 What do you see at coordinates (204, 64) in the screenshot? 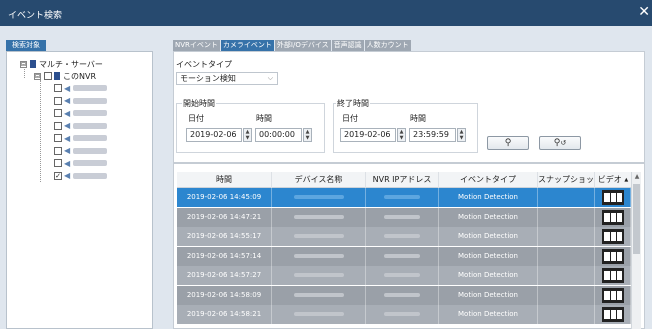
I see `event-type-label: イベントタイプ` at bounding box center [204, 64].